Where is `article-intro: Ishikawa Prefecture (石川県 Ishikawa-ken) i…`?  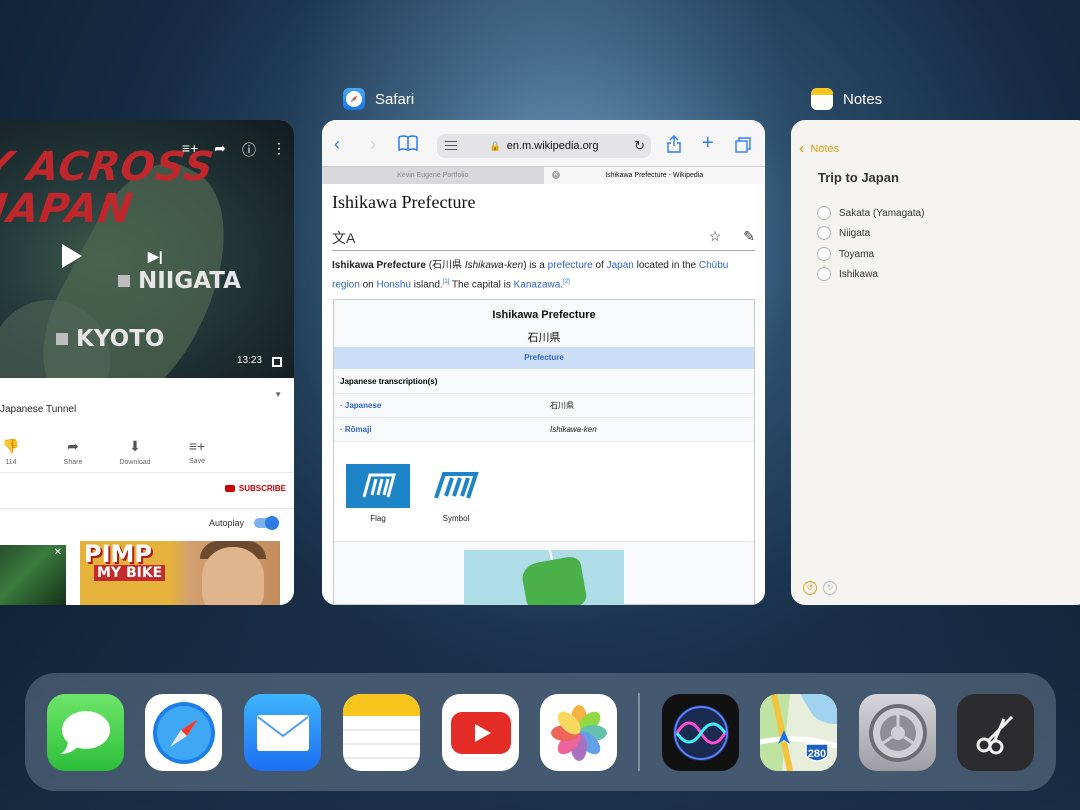
article-intro: Ishikawa Prefecture (石川県 Ishikawa-ken) i… is located at coordinates (530, 275).